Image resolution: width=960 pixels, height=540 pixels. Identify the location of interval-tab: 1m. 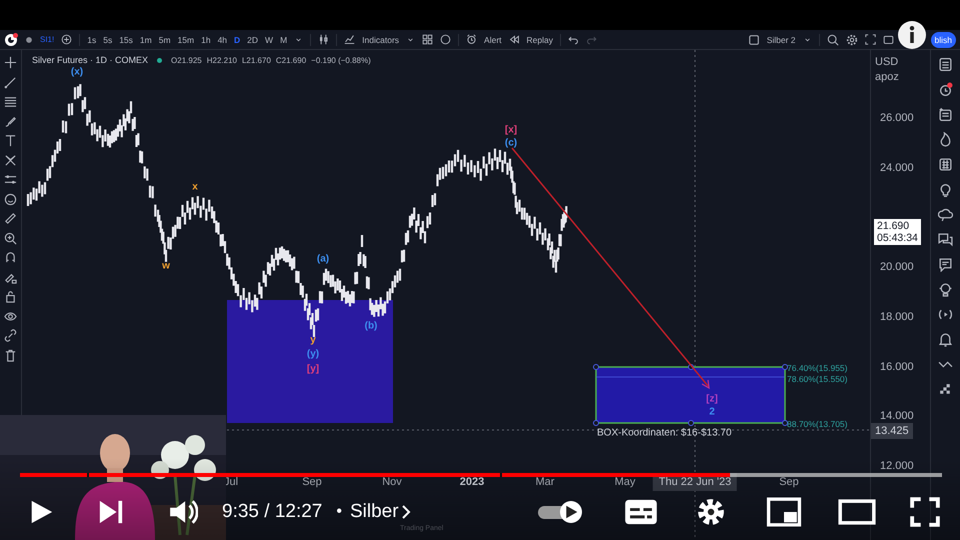
(146, 39).